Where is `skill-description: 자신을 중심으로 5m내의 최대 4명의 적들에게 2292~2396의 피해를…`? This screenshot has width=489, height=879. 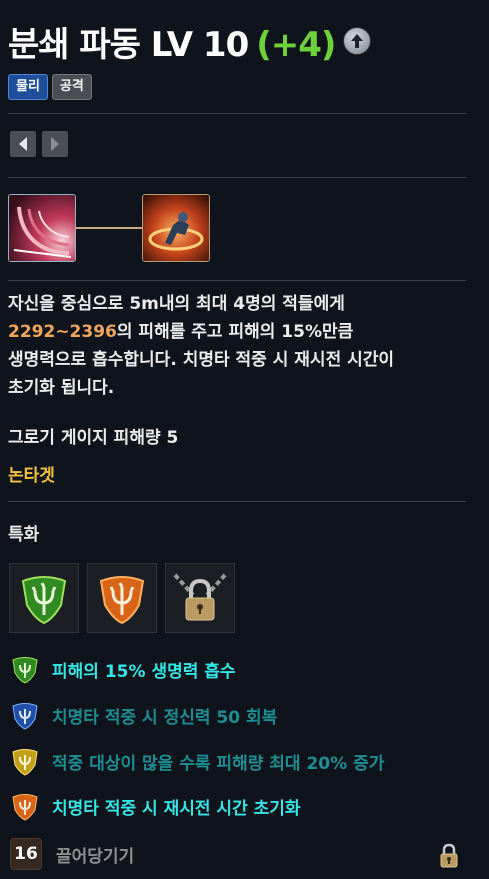
skill-description: 자신을 중심으로 5m내의 최대 4명의 적들에게 2292~2396의 피해를… is located at coordinates (243, 346).